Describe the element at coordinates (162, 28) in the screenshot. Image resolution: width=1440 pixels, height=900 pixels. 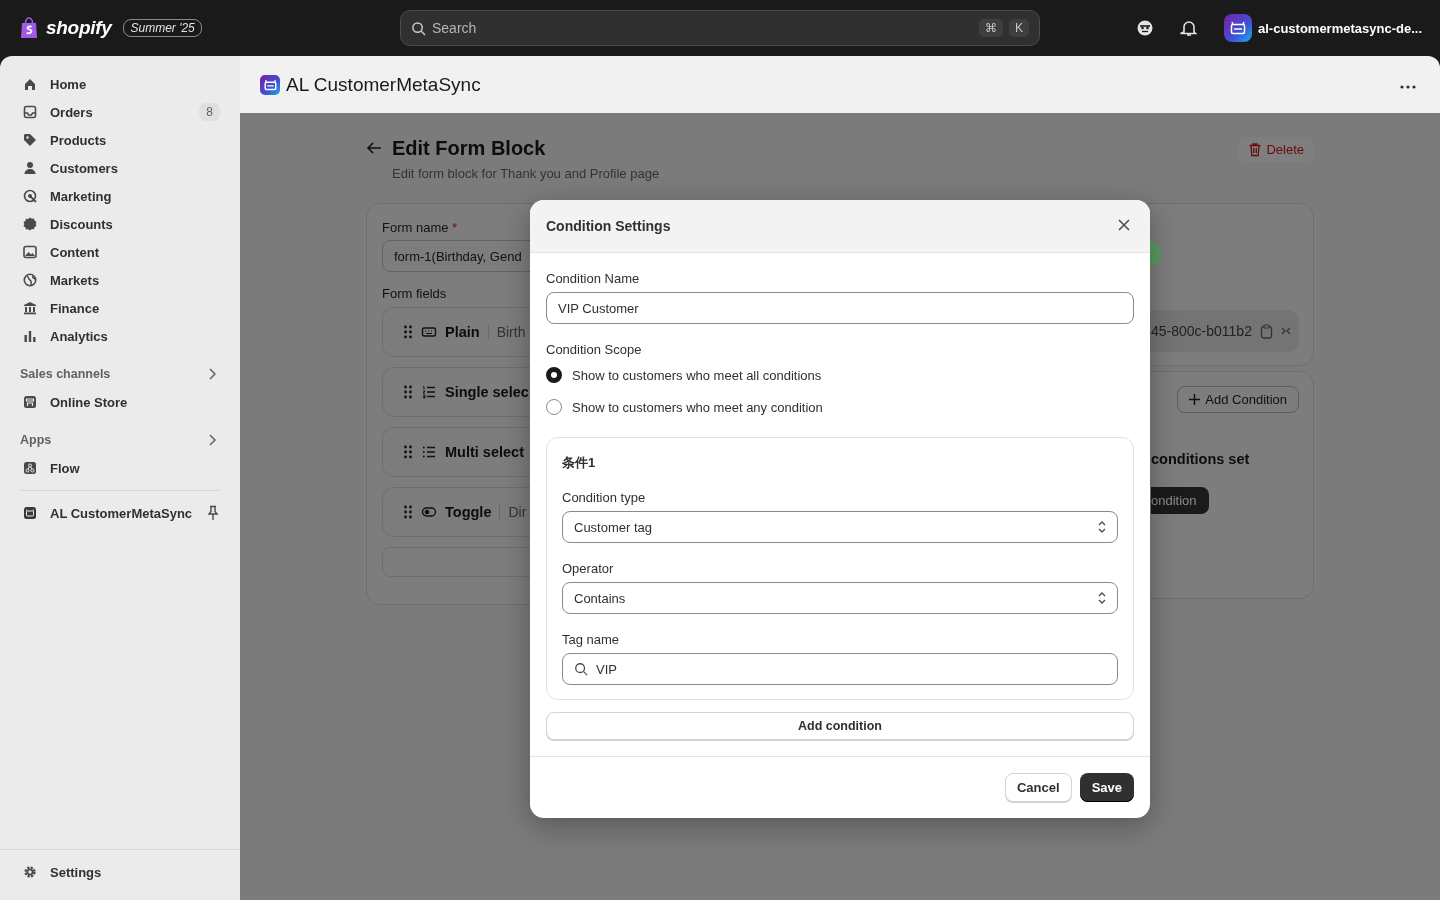
I see `edition-badge: Summer '25` at that location.